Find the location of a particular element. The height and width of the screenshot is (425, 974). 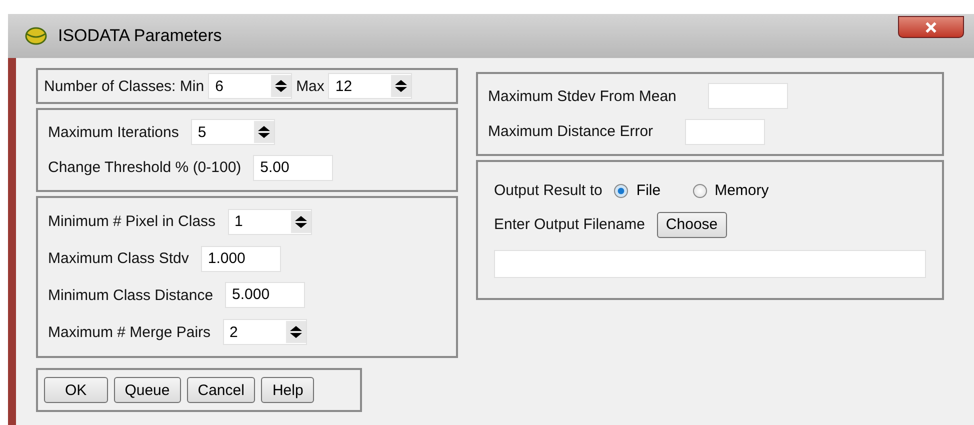

field-label: Output Result to is located at coordinates (548, 191).